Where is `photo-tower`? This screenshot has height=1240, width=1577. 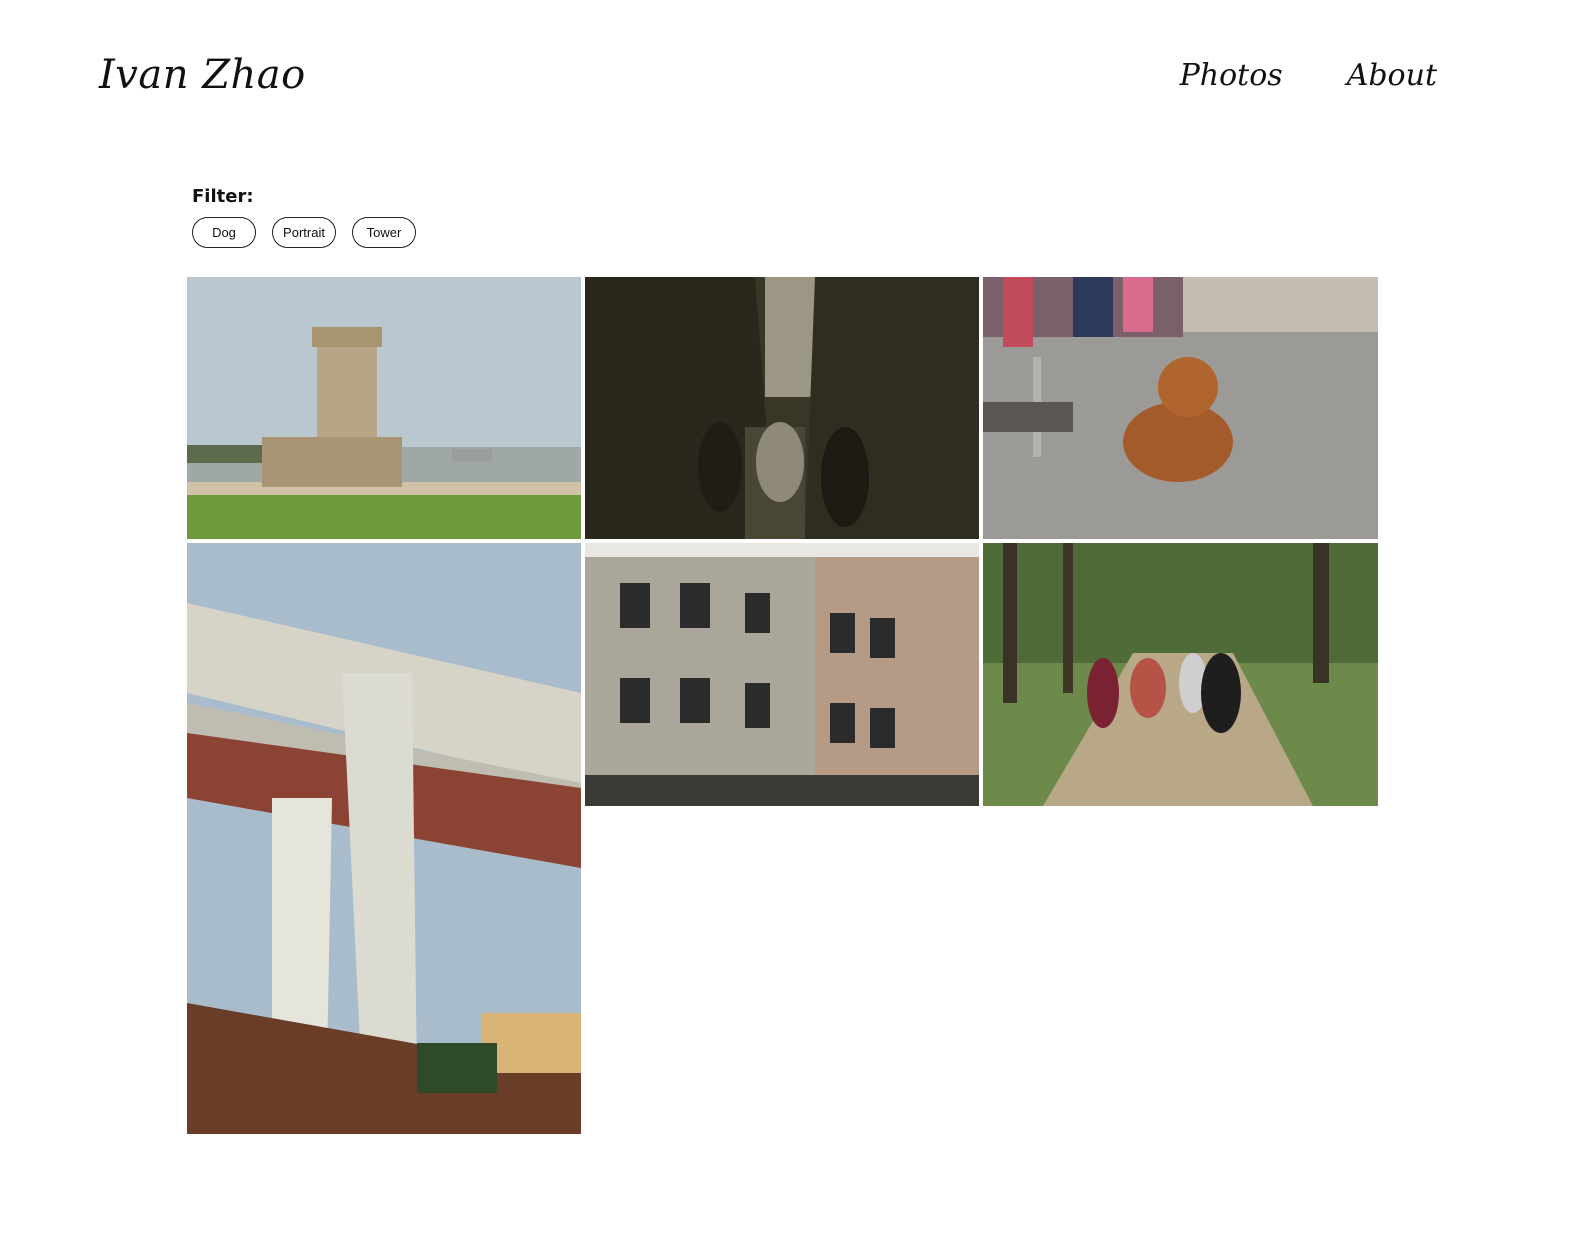
photo-tower is located at coordinates (384, 408).